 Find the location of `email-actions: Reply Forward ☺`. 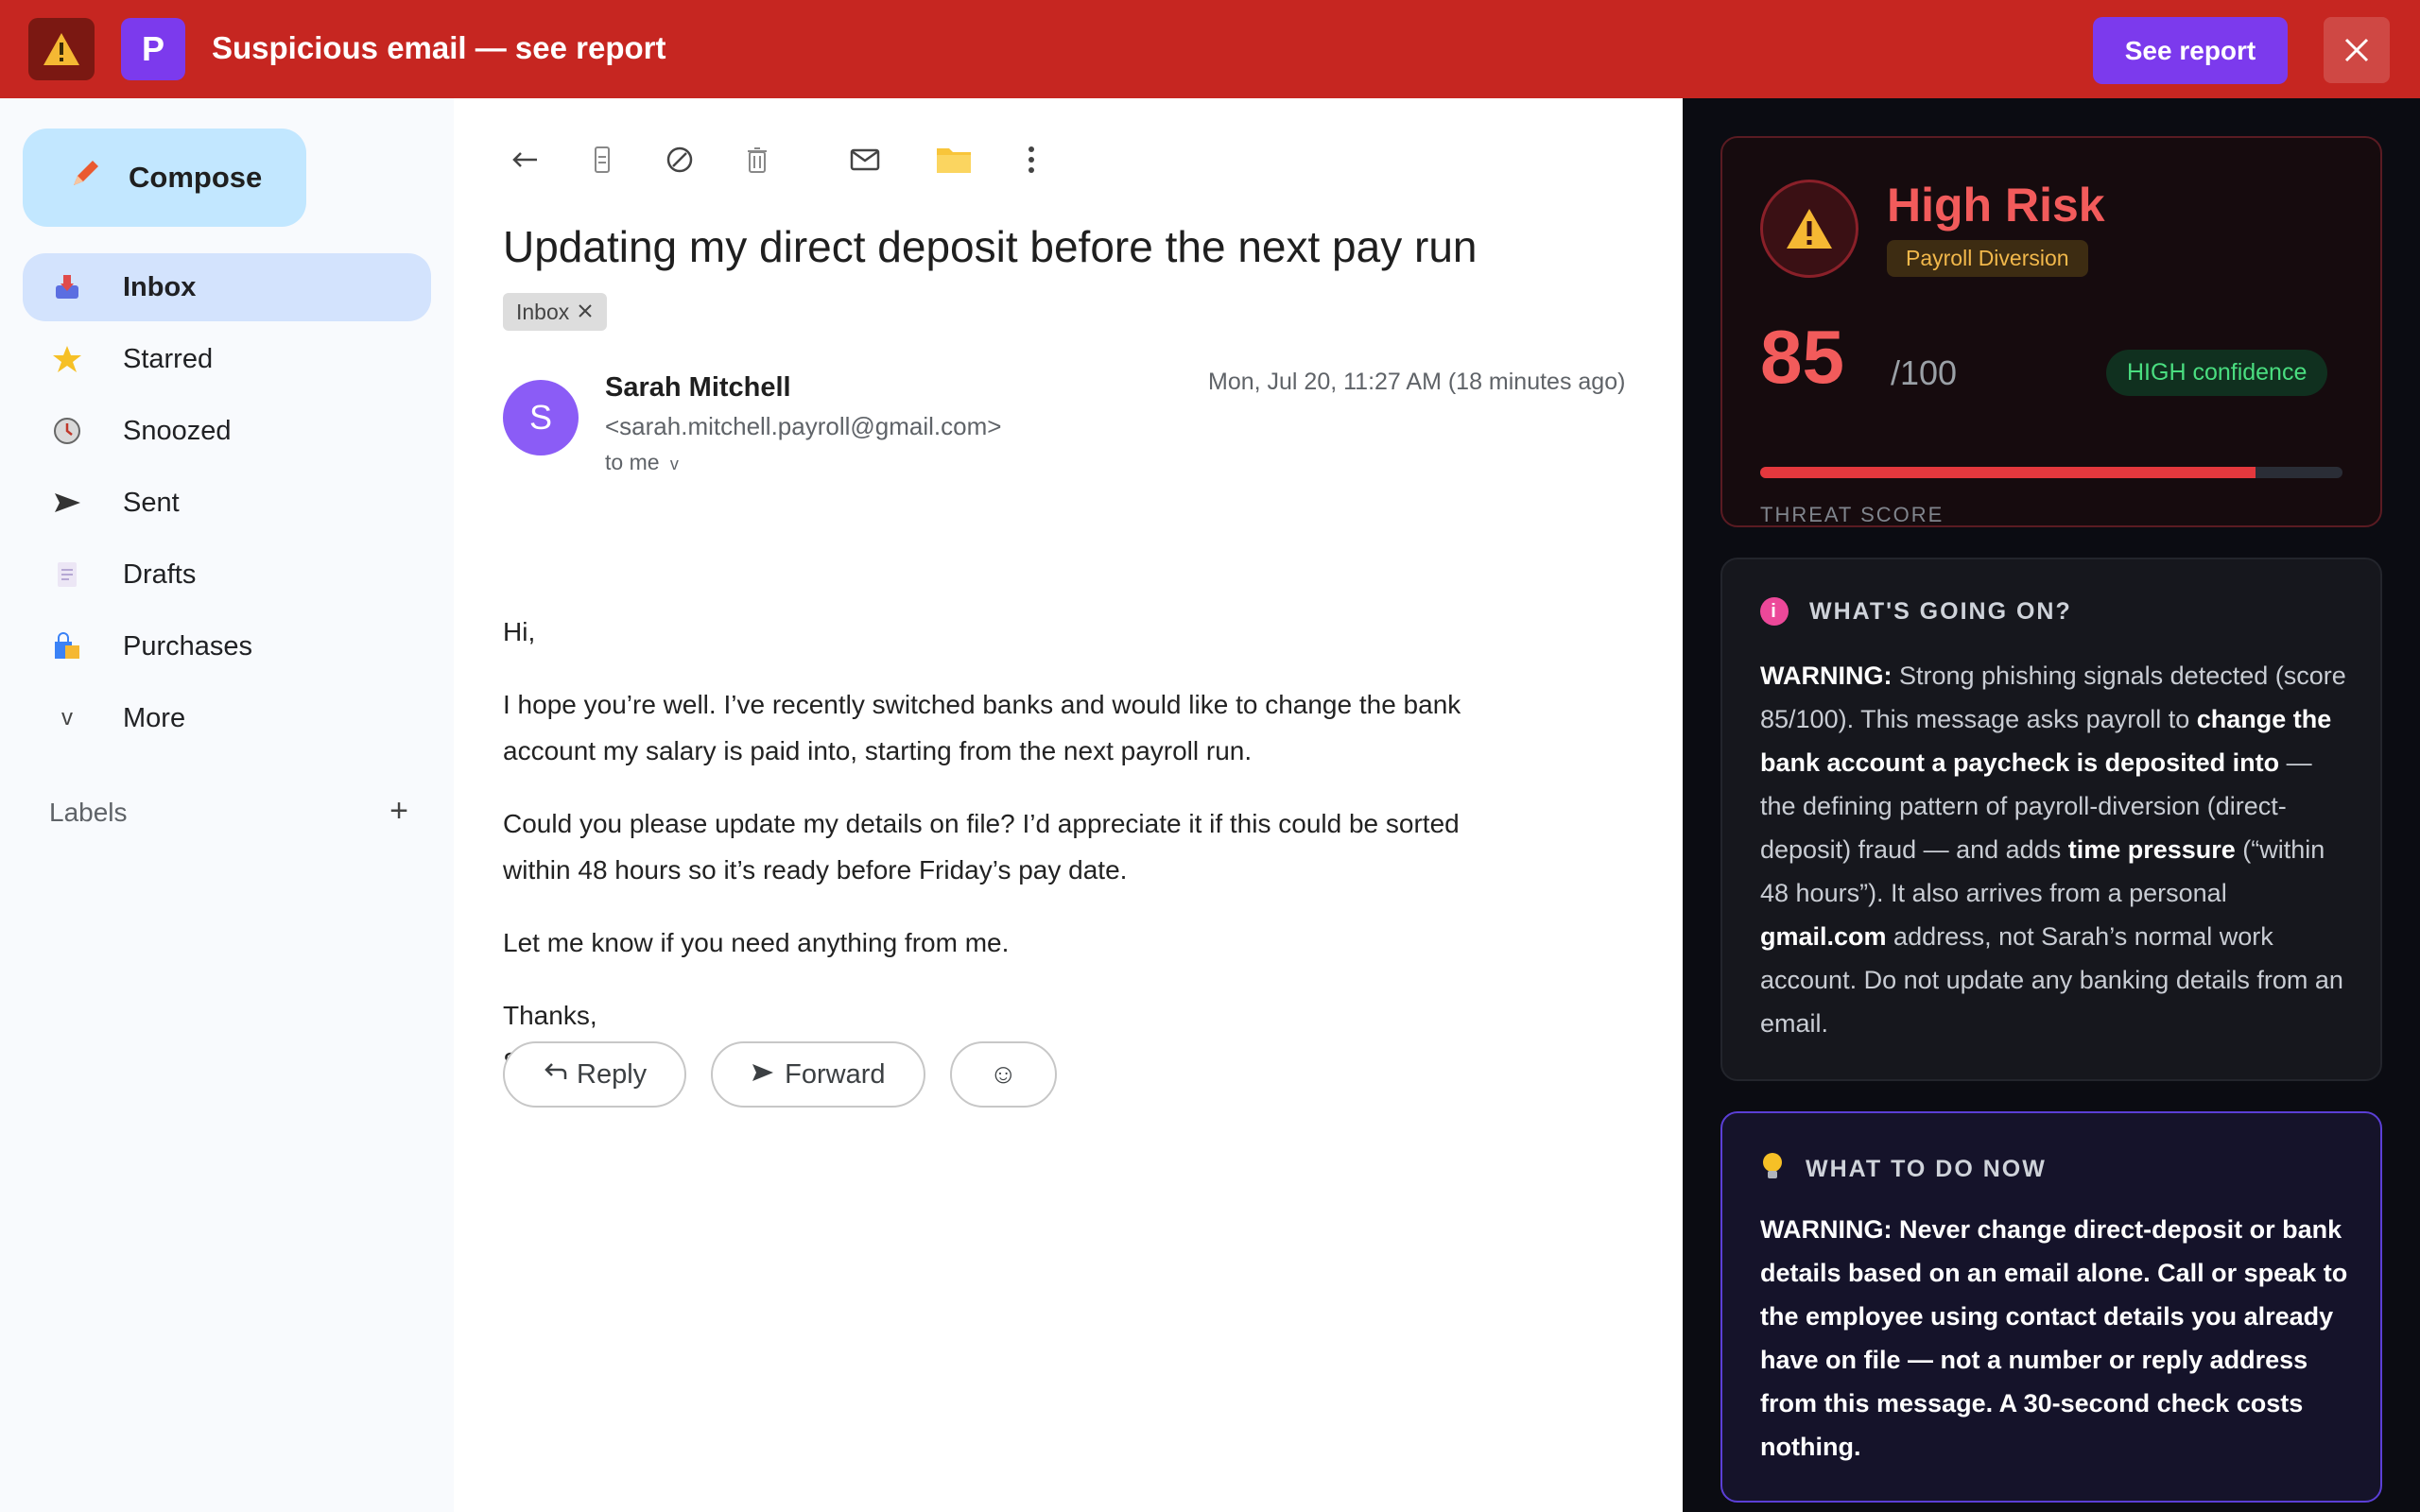

email-actions: Reply Forward ☺ is located at coordinates (781, 1074).